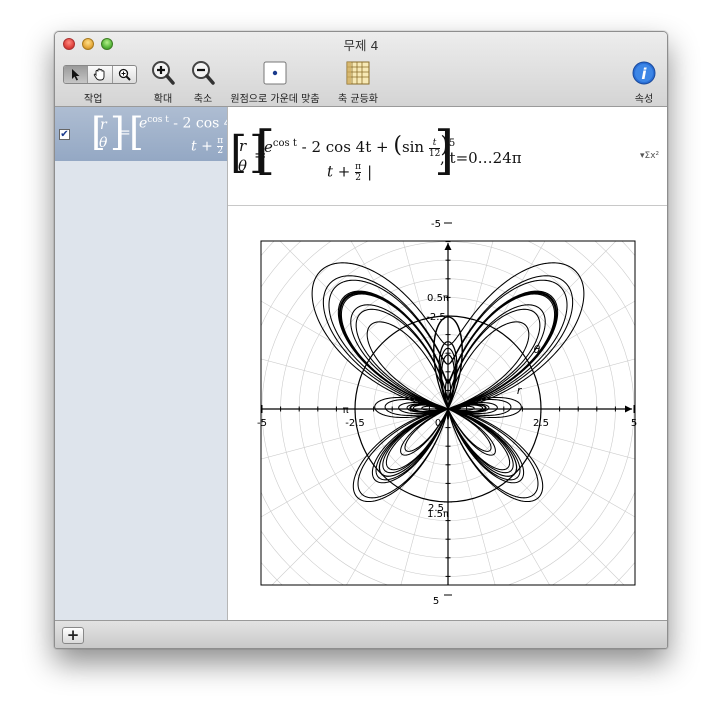 The height and width of the screenshot is (723, 720). Describe the element at coordinates (438, 423) in the screenshot. I see `x-tick-label: 0` at that location.